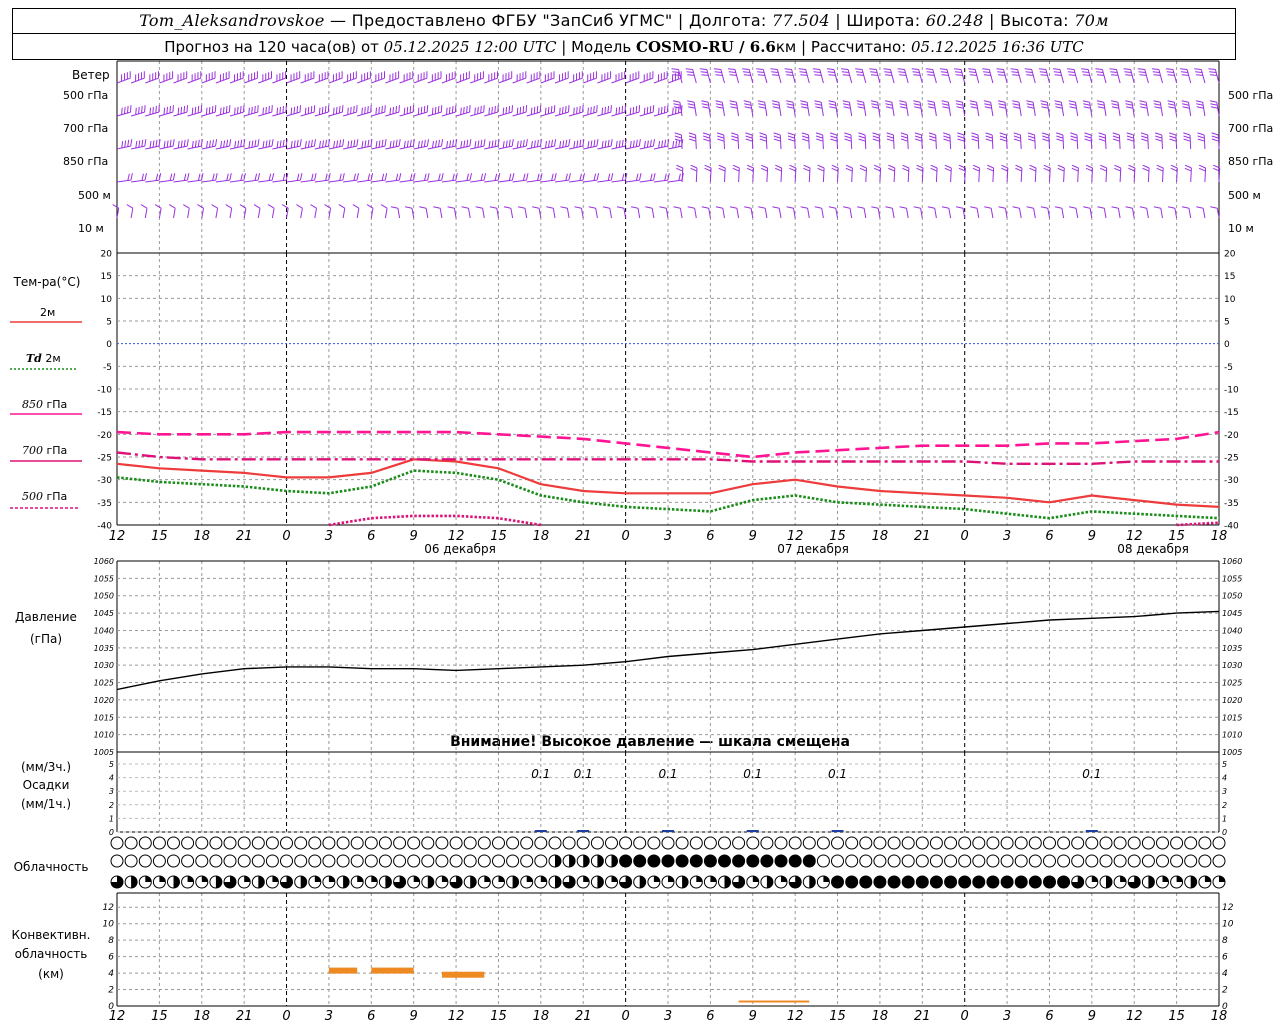 The height and width of the screenshot is (1024, 1280). What do you see at coordinates (1228, 908) in the screenshot?
I see `conv-ytick-label-right: 12` at bounding box center [1228, 908].